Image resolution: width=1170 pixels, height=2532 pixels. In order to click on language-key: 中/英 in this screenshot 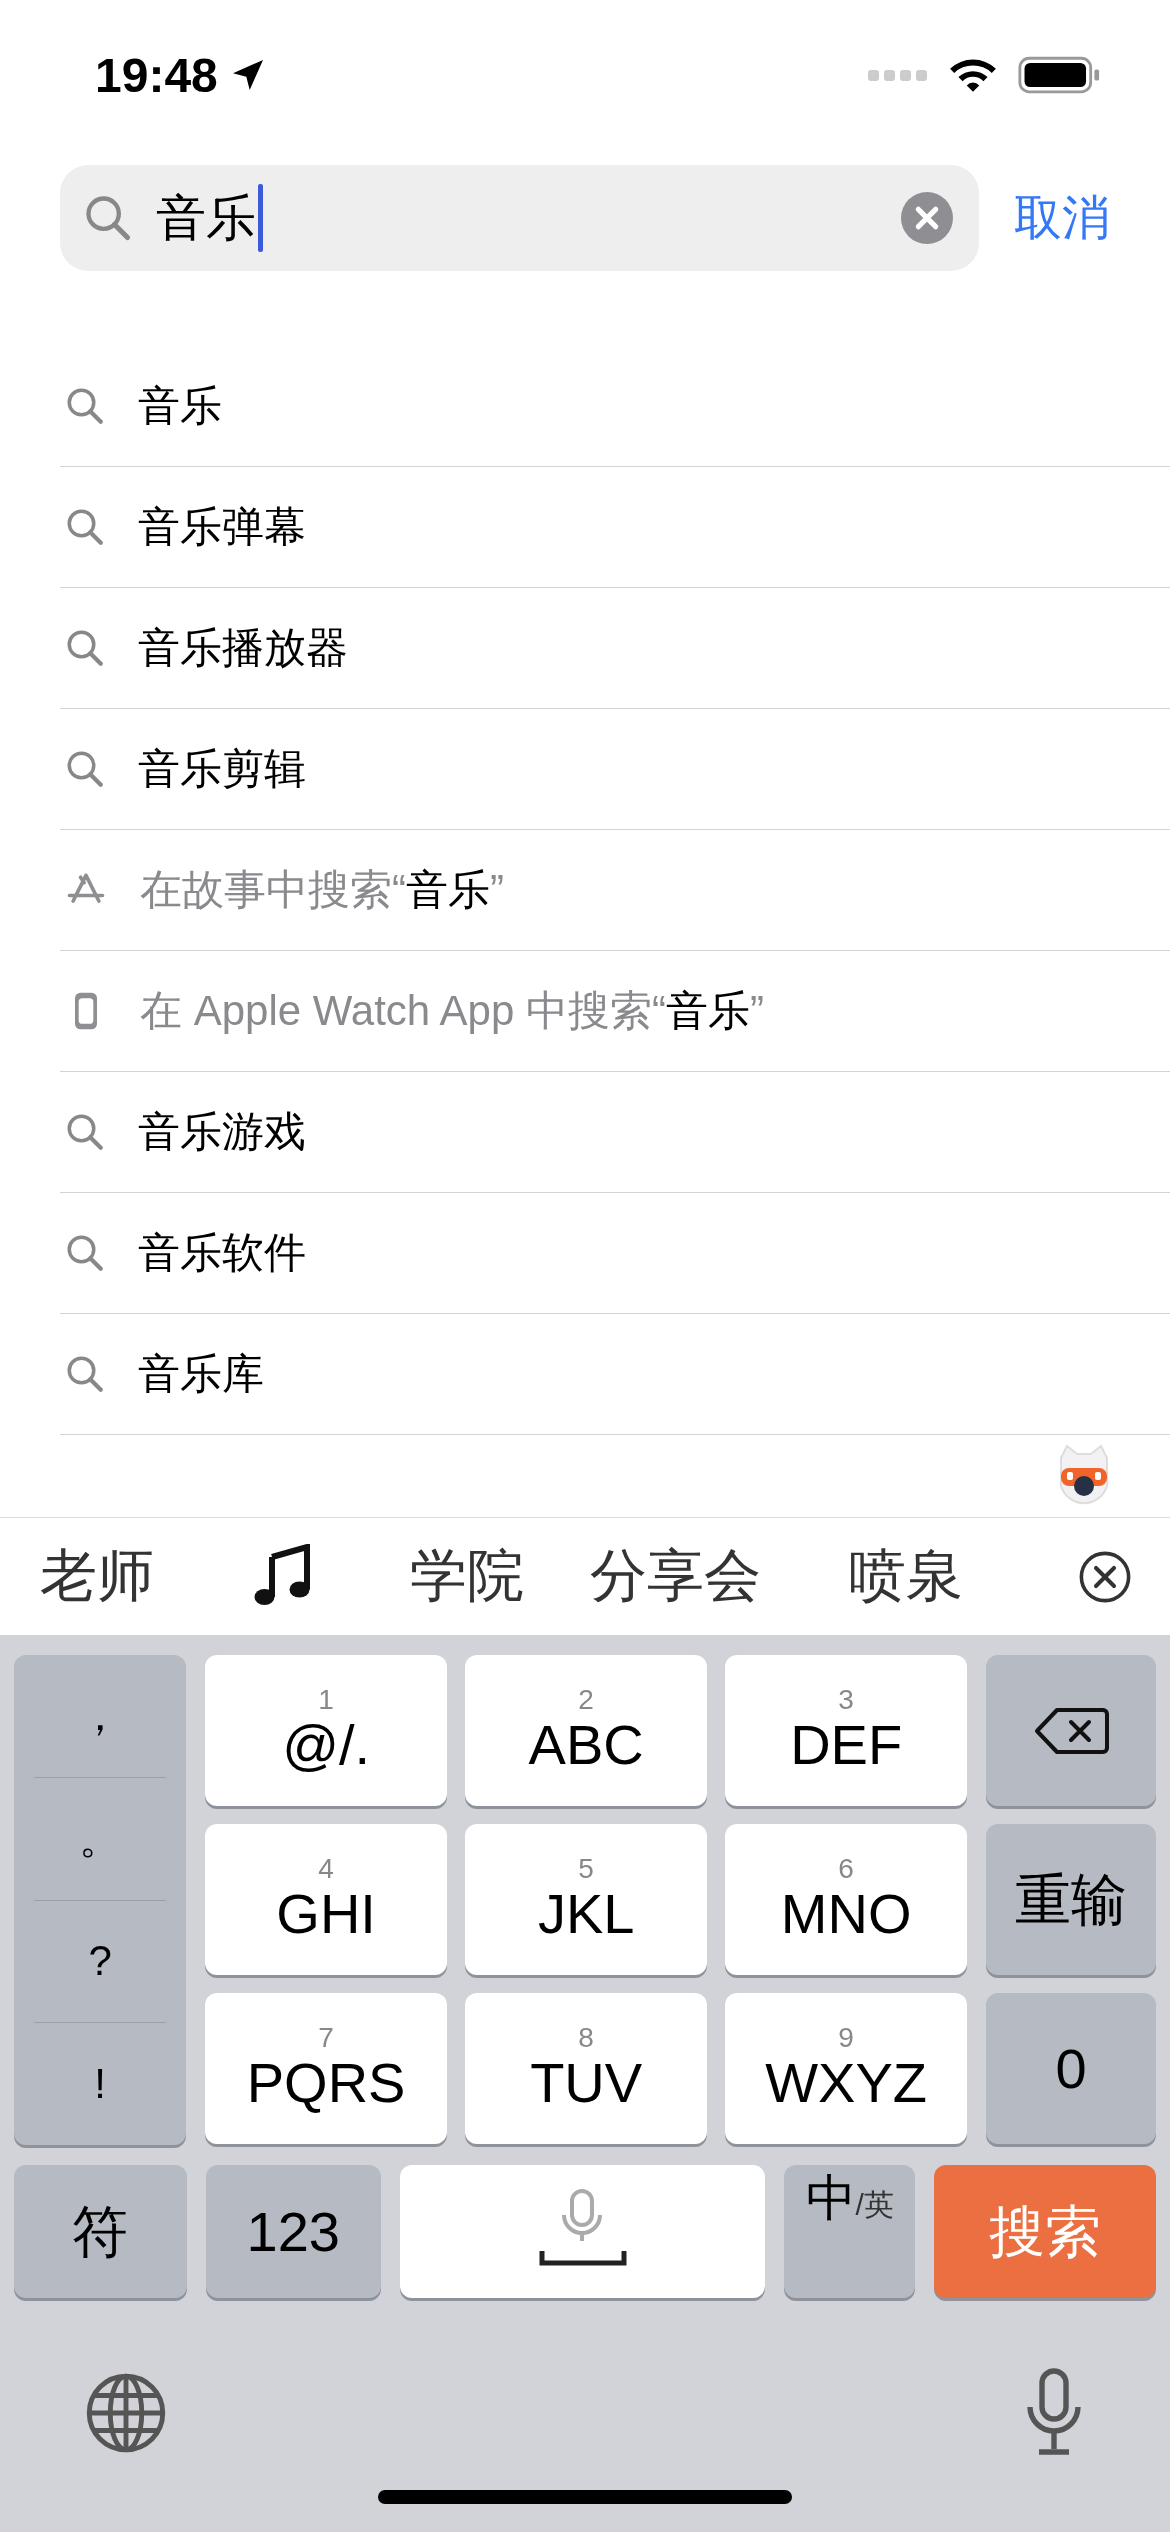, I will do `click(850, 2231)`.